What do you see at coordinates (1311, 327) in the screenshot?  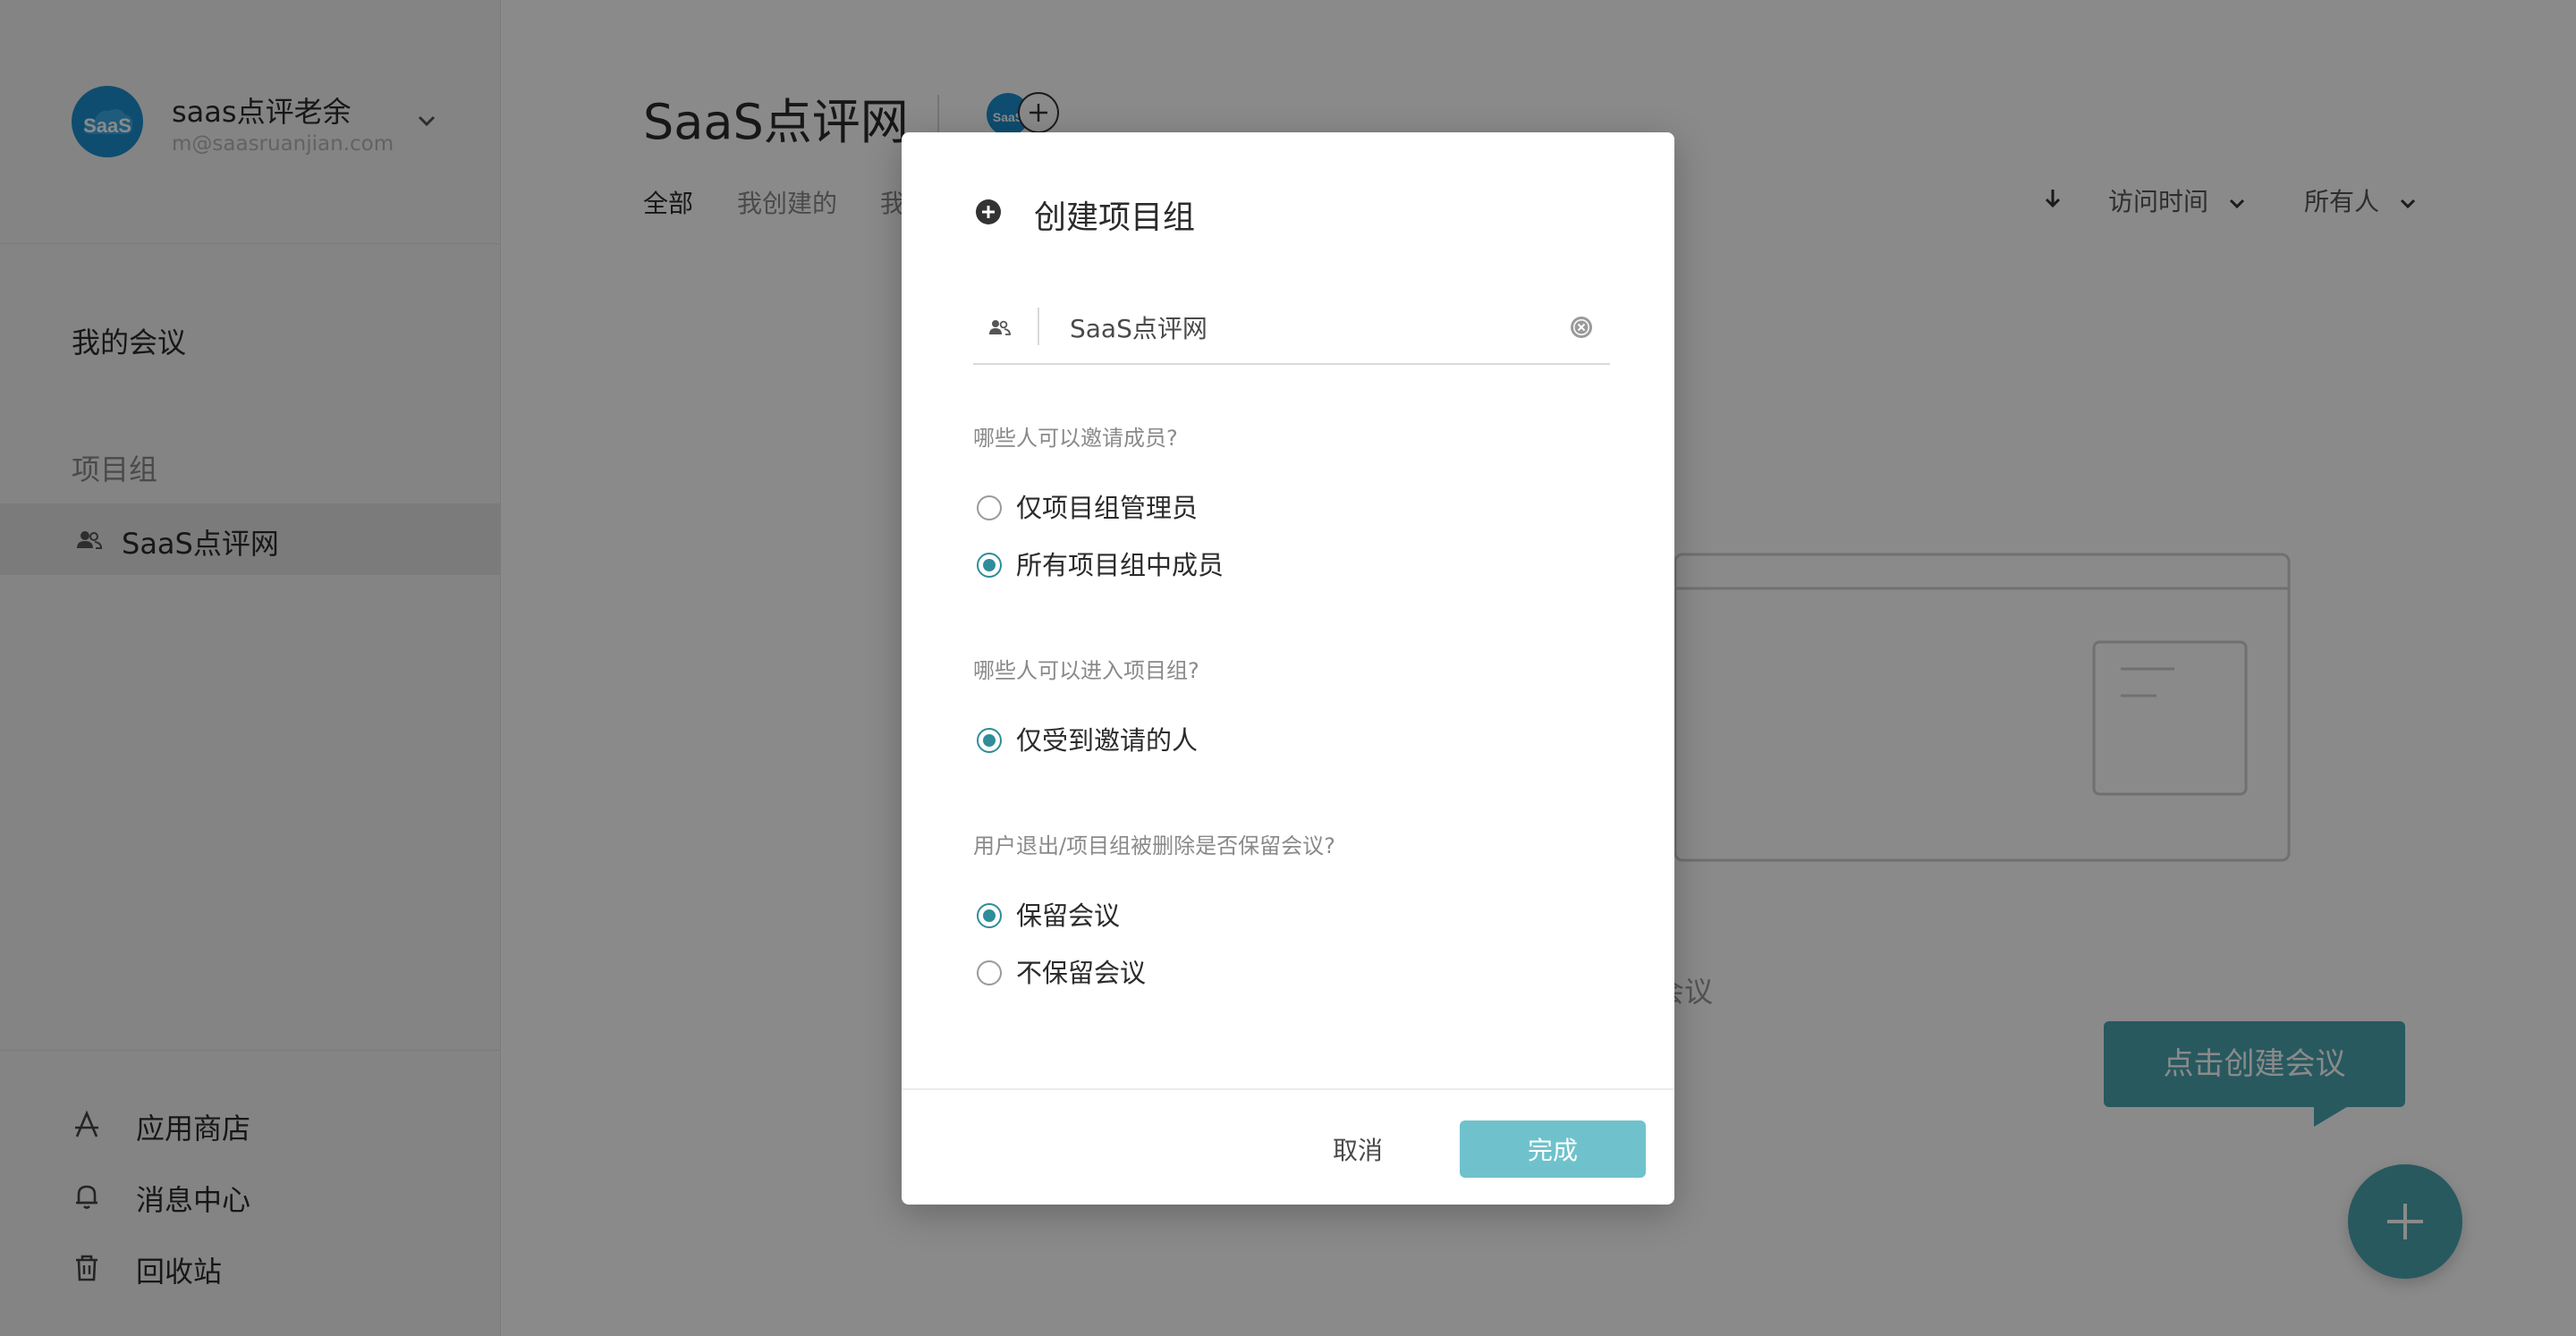 I see `group-name-input` at bounding box center [1311, 327].